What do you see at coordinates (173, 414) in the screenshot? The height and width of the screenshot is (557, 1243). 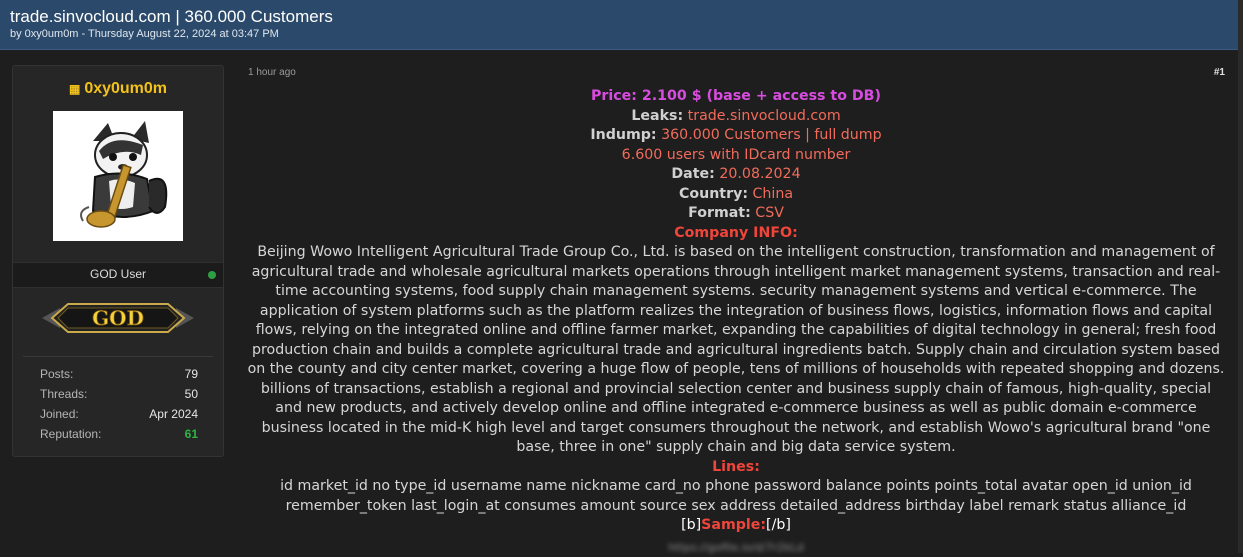 I see `stat-value: Apr 2024` at bounding box center [173, 414].